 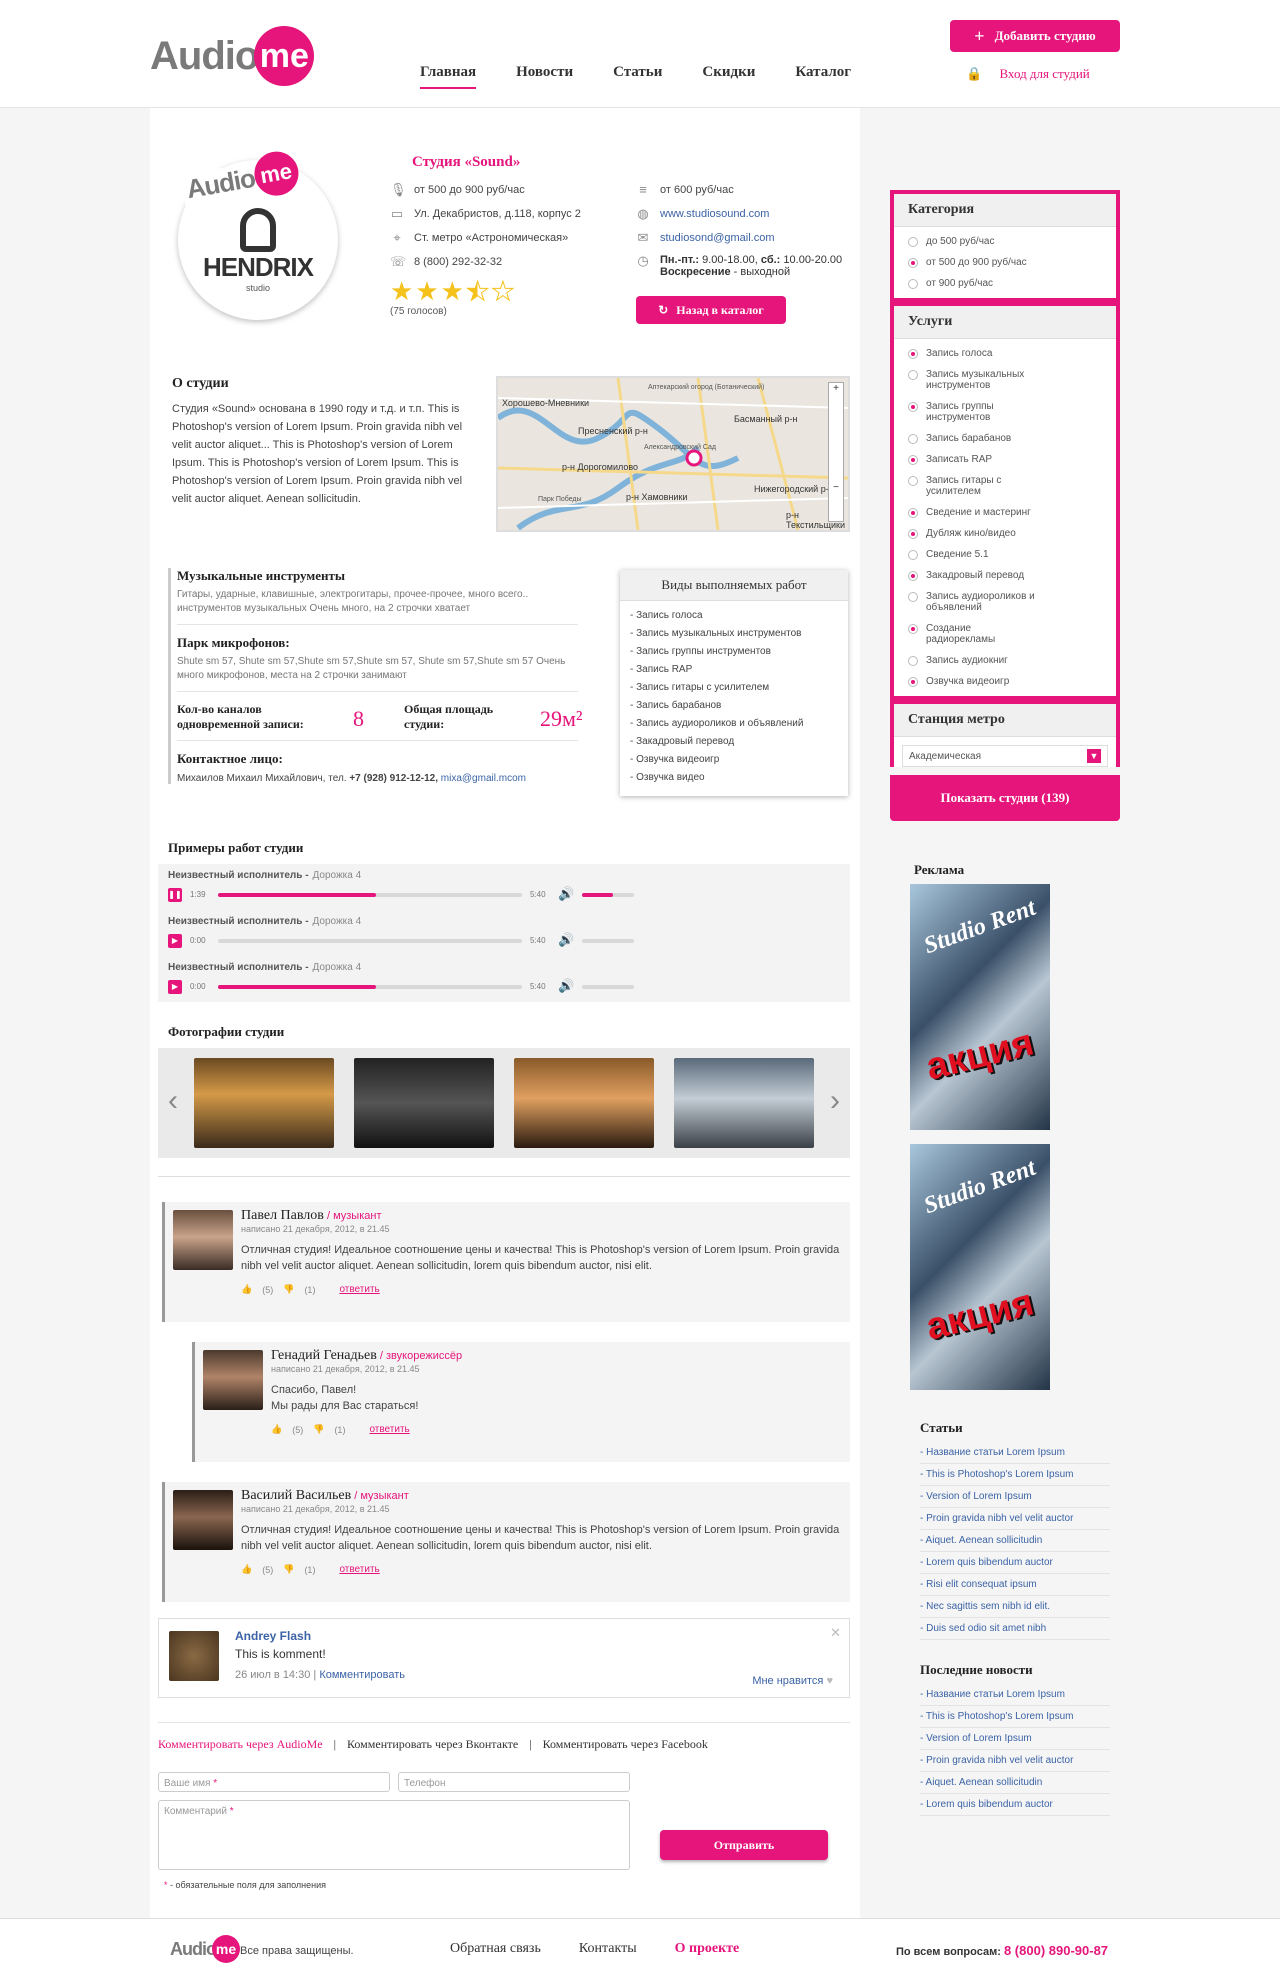 I want to click on service-option: Запись группы инструментов, so click(x=1005, y=412).